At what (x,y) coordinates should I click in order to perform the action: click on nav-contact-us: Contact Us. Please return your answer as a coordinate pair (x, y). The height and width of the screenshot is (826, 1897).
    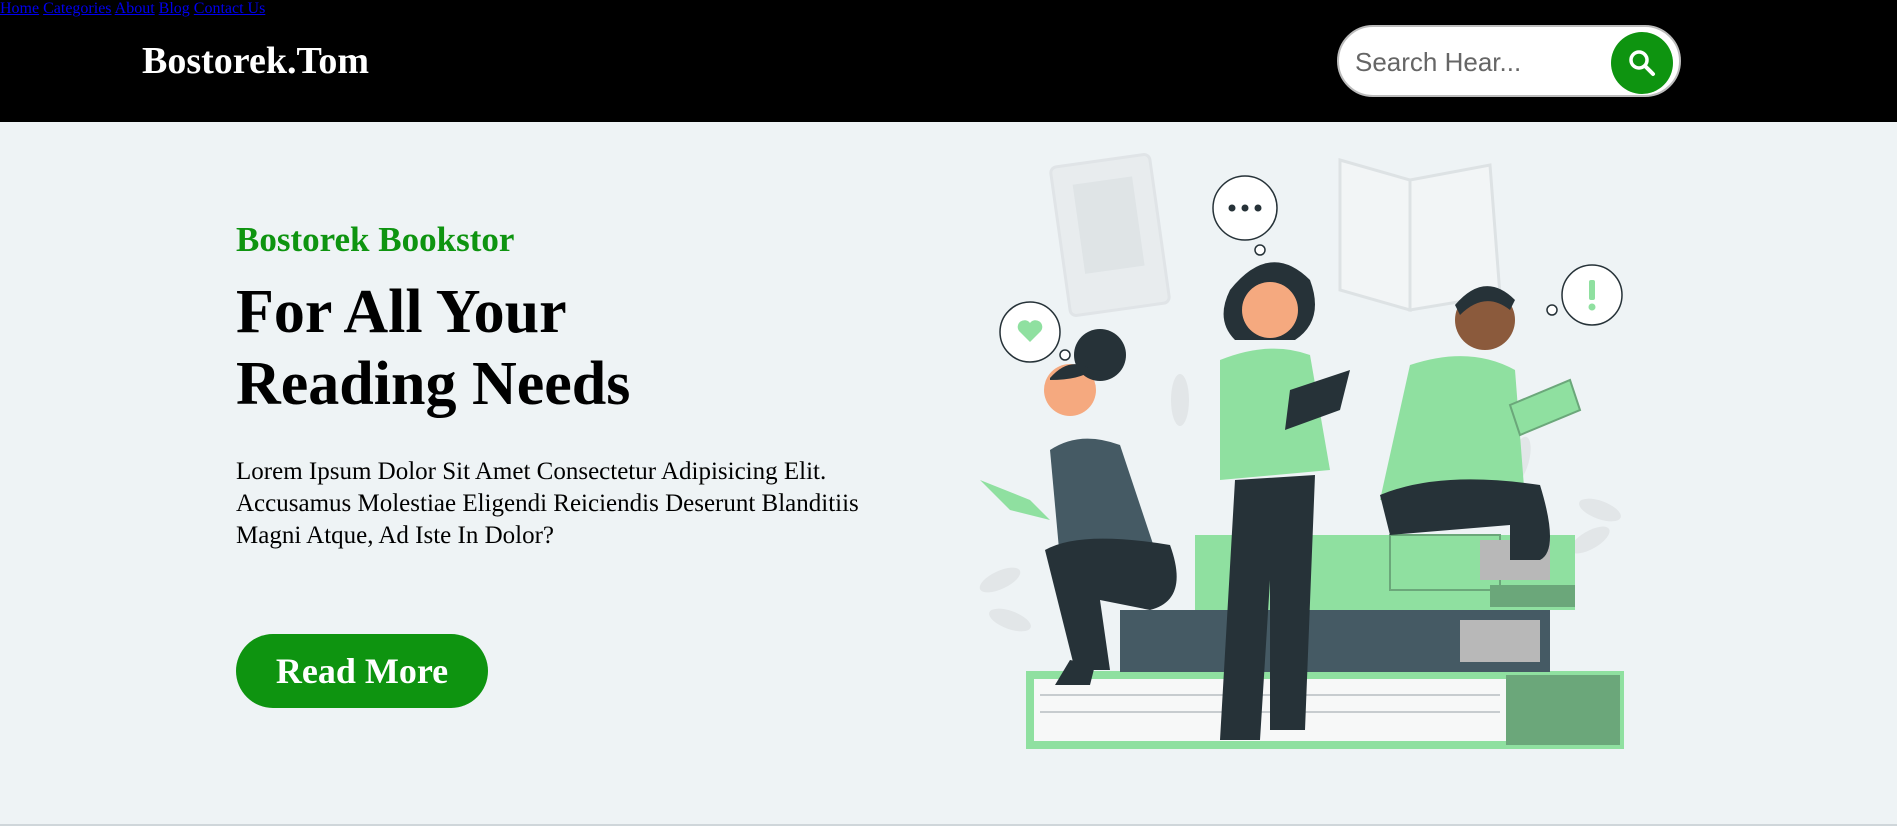
    Looking at the image, I should click on (230, 8).